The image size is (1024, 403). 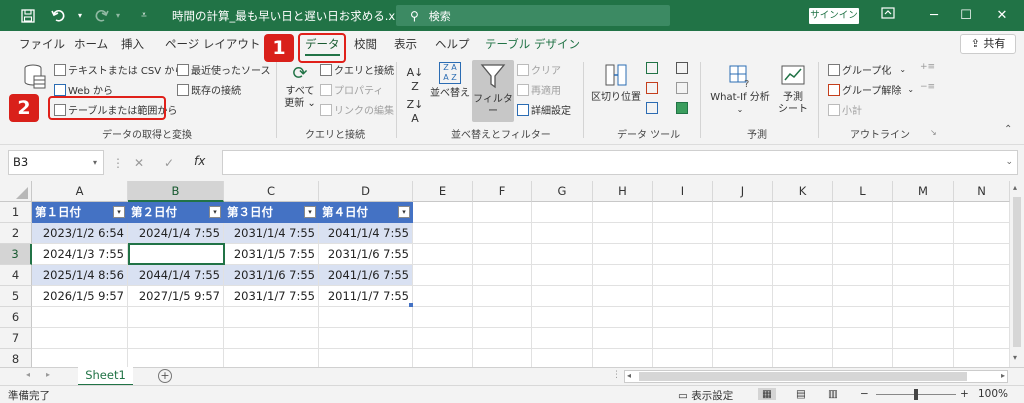 I want to click on sort-button: Z AA Z 並べ替え, so click(x=450, y=92).